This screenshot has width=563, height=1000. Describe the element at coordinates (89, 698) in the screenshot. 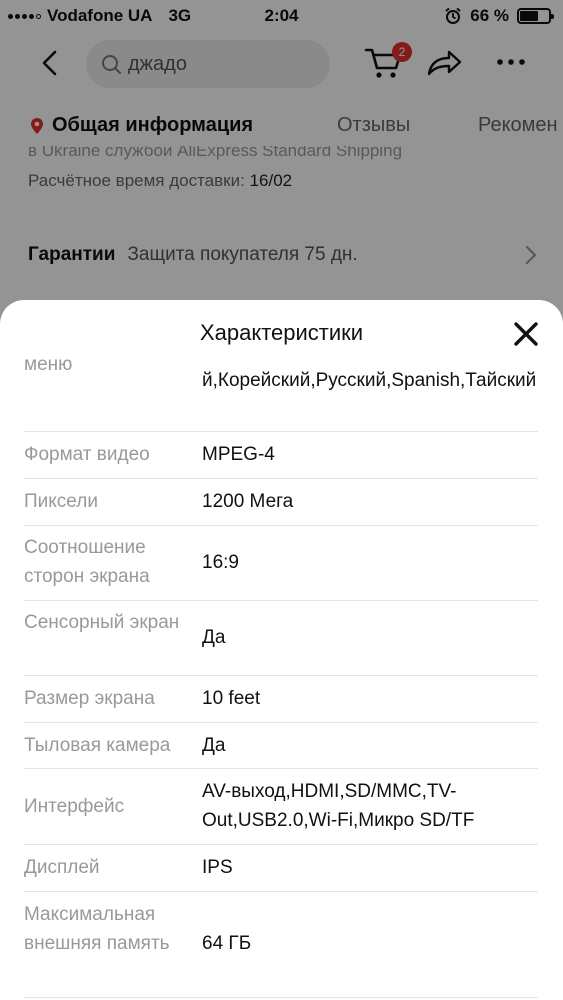

I see `spec-label: Размер экрана` at that location.